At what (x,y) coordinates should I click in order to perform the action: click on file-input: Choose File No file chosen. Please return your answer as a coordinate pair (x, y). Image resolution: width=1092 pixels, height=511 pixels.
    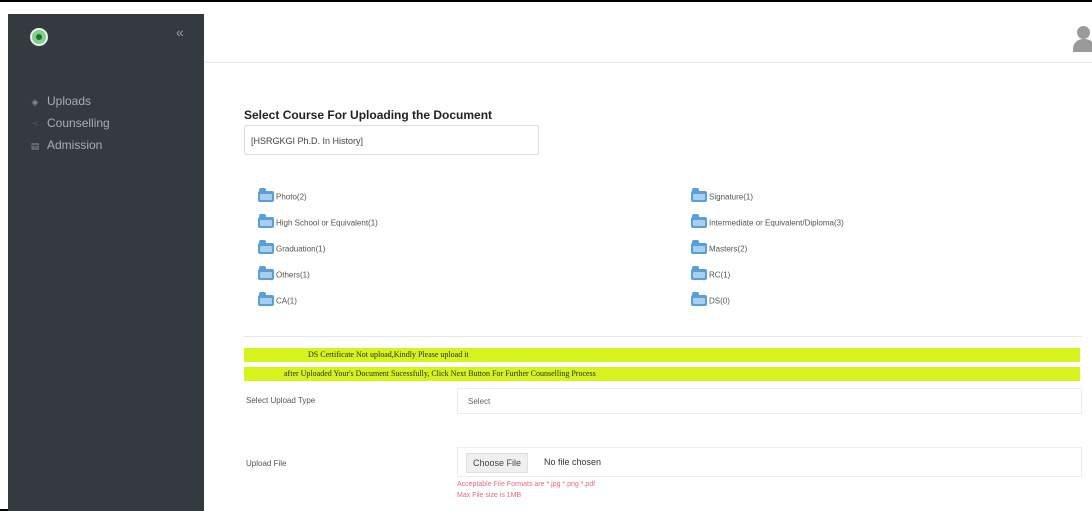
    Looking at the image, I should click on (769, 462).